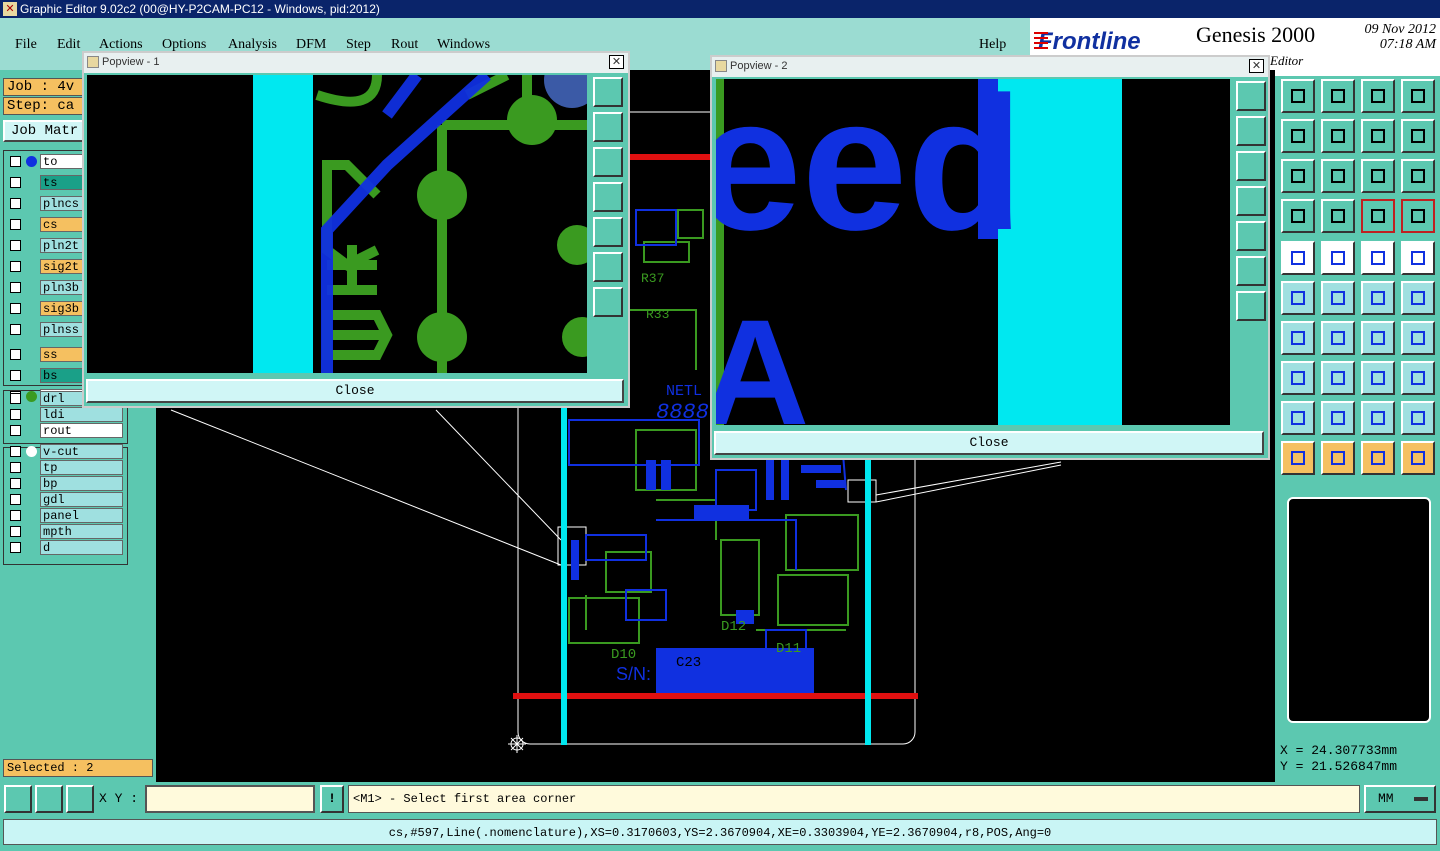 The image size is (1440, 851). I want to click on layer-row: mpth, so click(65, 531).